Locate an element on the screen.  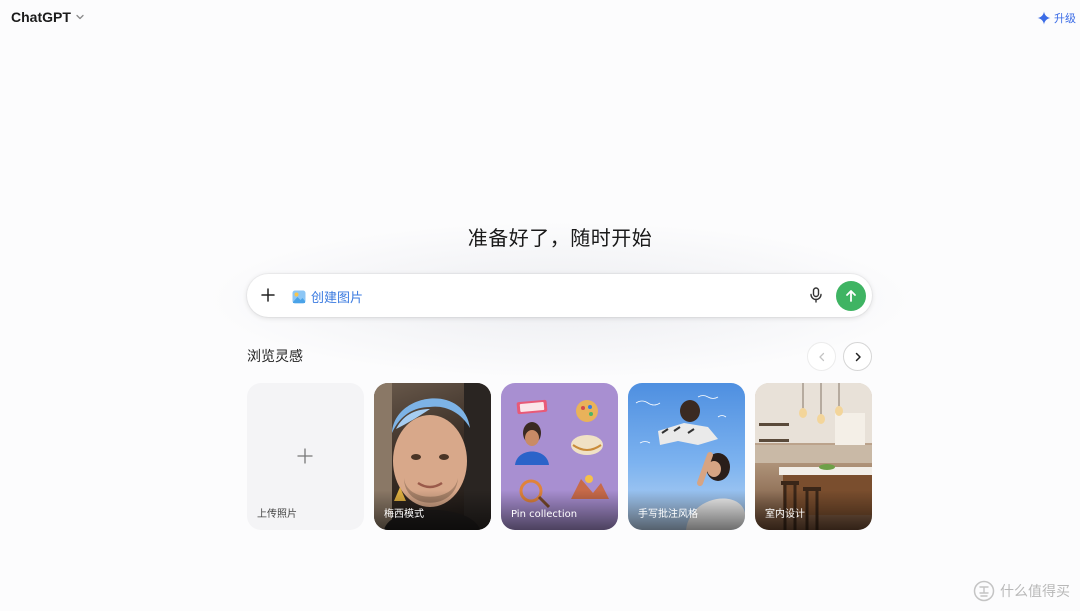
upgrade-button: 升级 is located at coordinates (1056, 18).